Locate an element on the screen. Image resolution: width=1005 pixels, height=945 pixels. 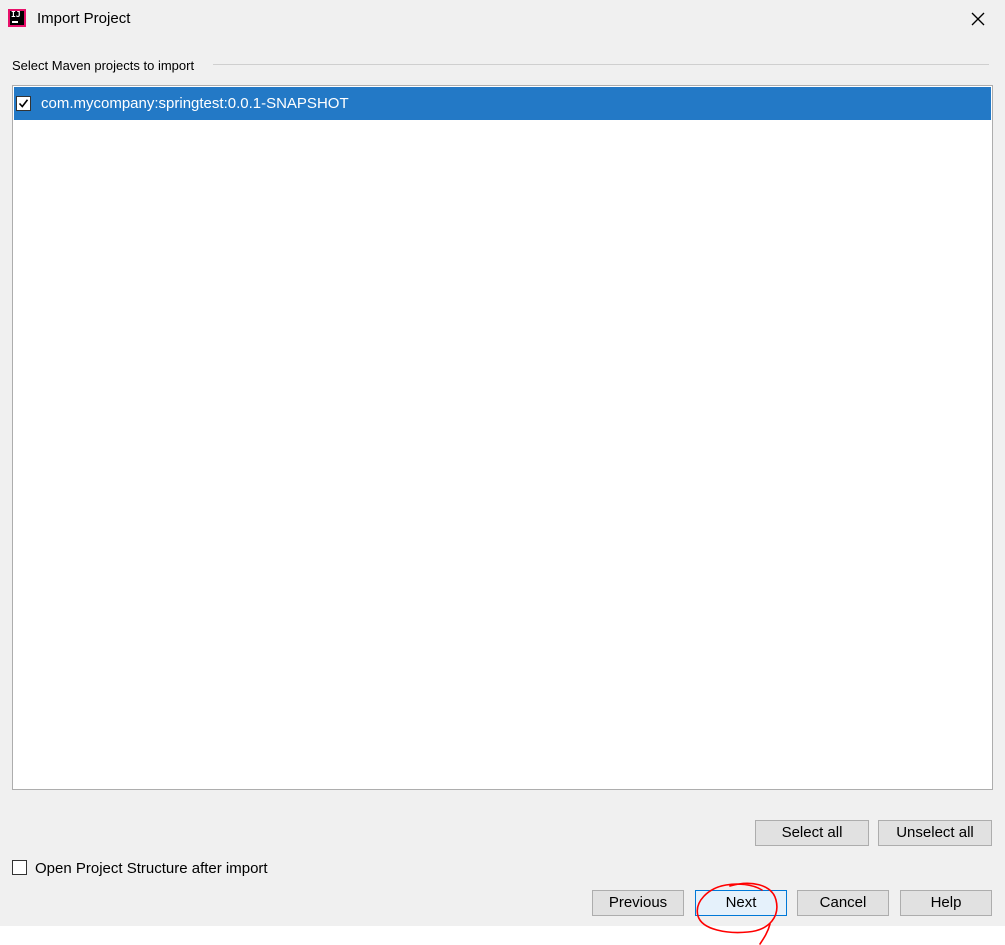
close-icon is located at coordinates (978, 19).